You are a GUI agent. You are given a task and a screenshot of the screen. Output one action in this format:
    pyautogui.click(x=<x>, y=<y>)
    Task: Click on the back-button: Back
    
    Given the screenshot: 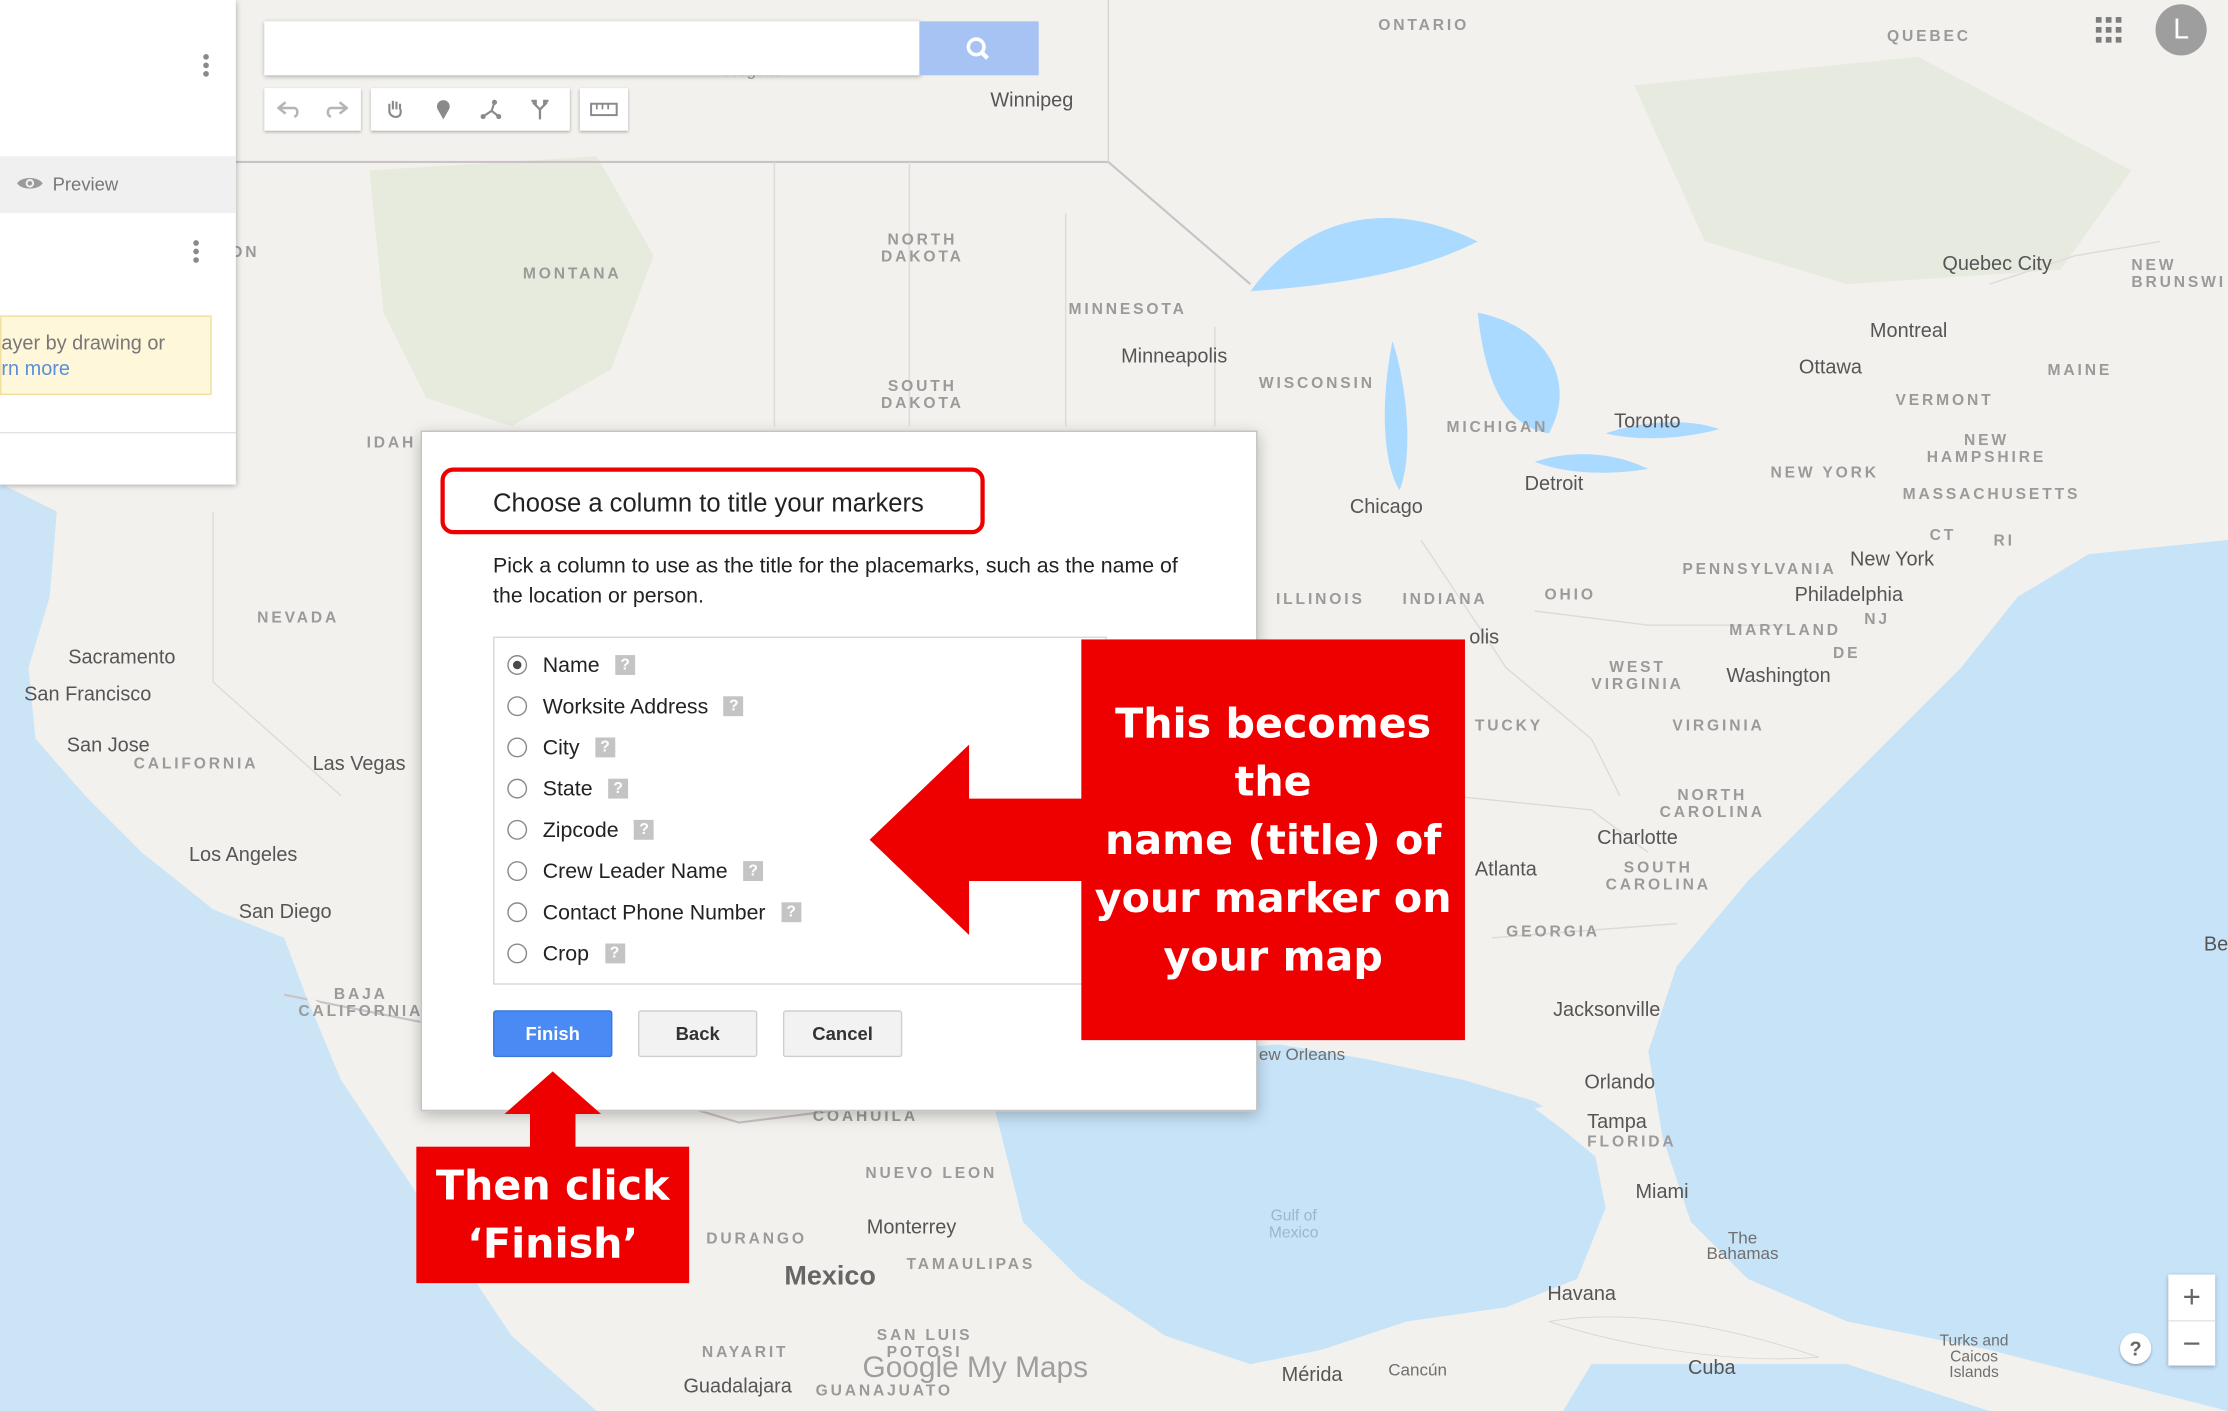 What is the action you would take?
    pyautogui.click(x=697, y=1034)
    